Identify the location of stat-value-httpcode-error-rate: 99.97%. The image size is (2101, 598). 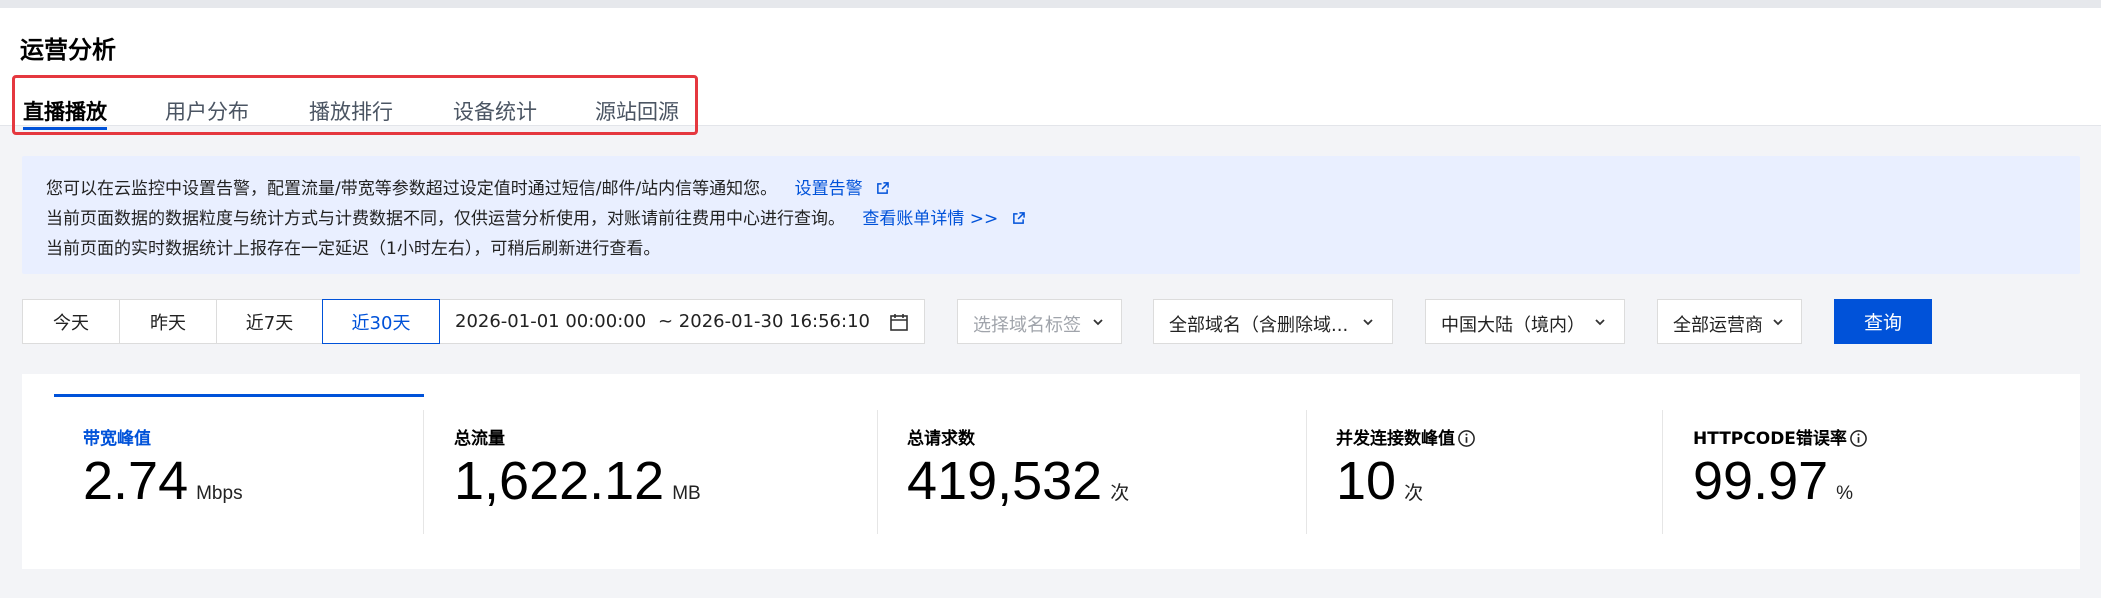
(1773, 481).